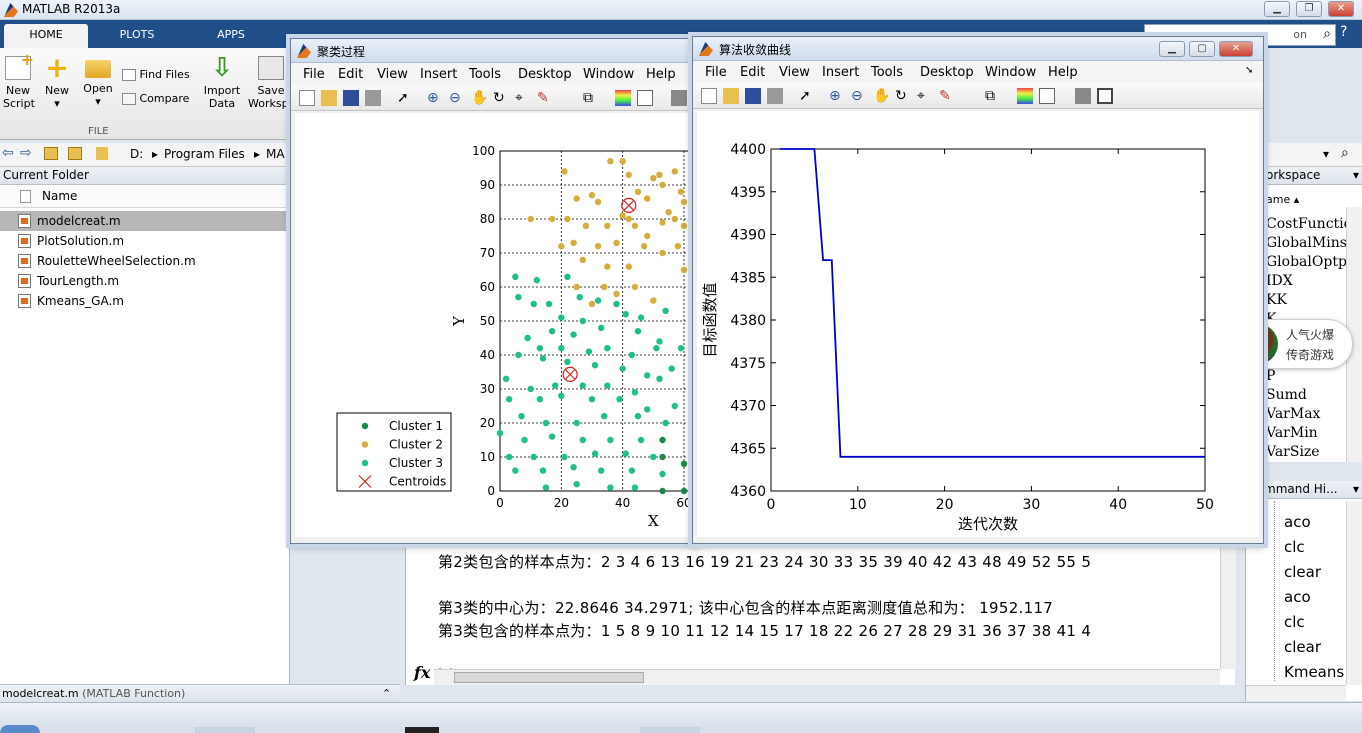  I want to click on forward-icon: ⇨, so click(26, 153).